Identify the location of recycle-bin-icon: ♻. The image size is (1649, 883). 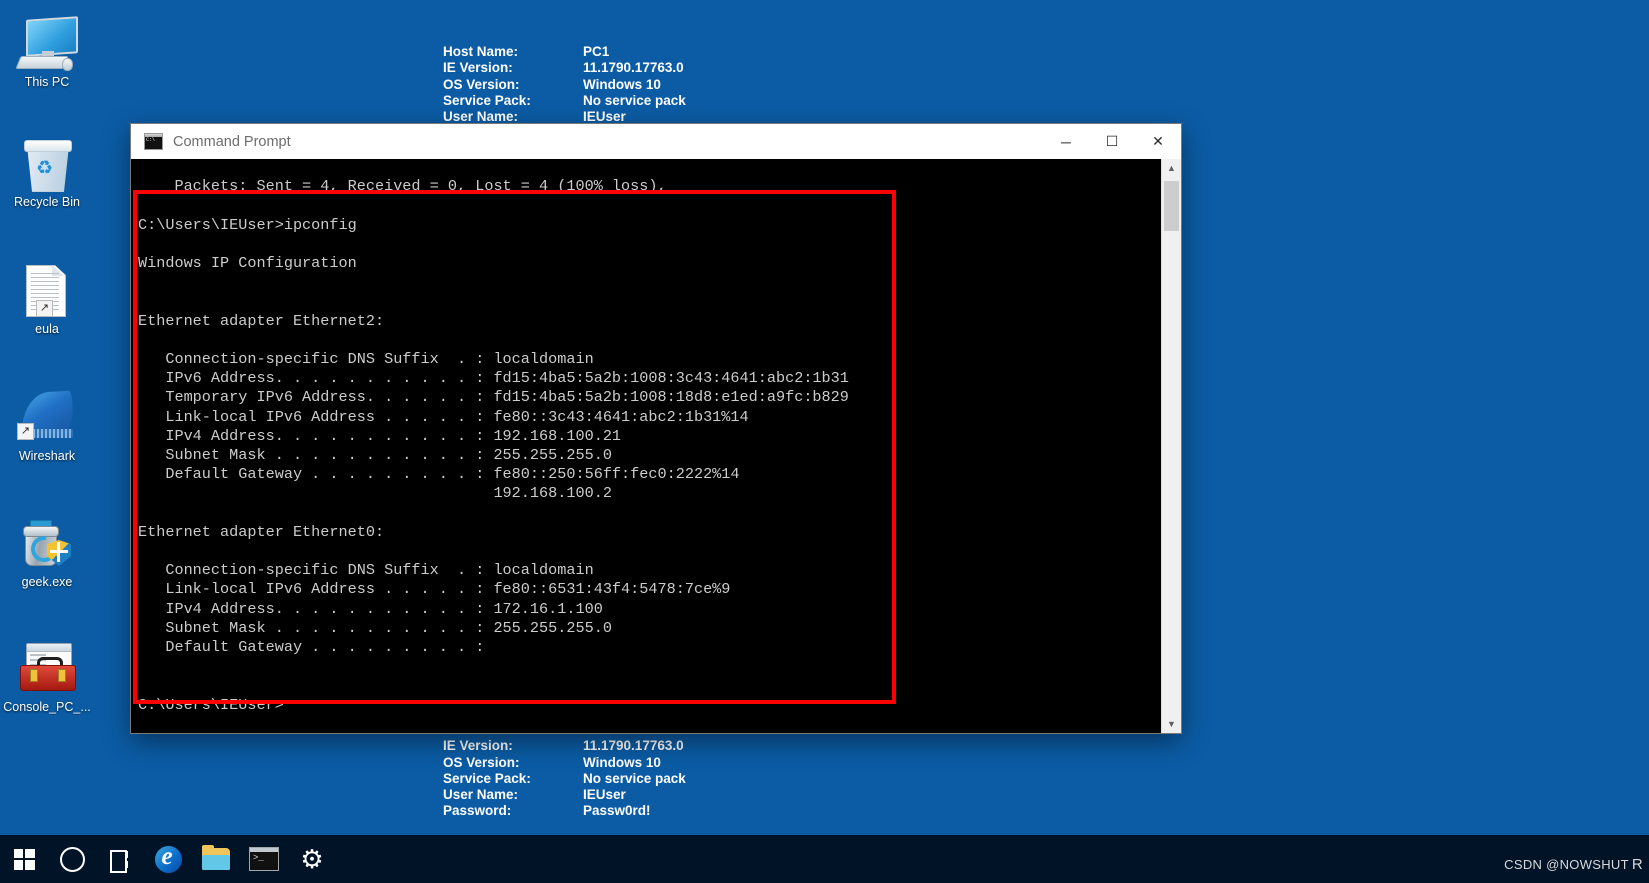
(47, 160).